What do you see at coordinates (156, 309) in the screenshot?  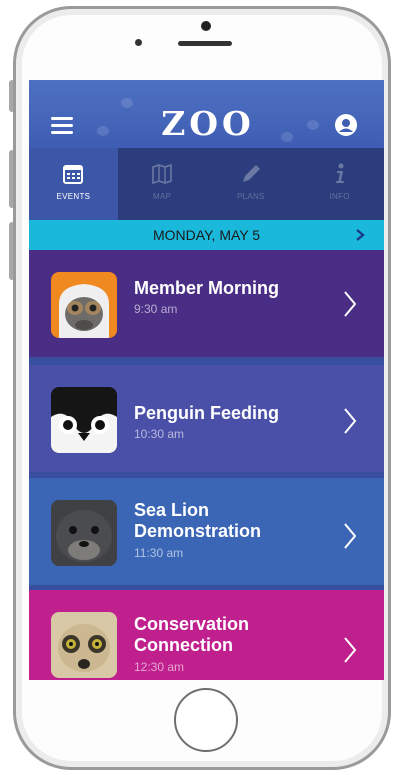 I see `event-time: 9:30 am` at bounding box center [156, 309].